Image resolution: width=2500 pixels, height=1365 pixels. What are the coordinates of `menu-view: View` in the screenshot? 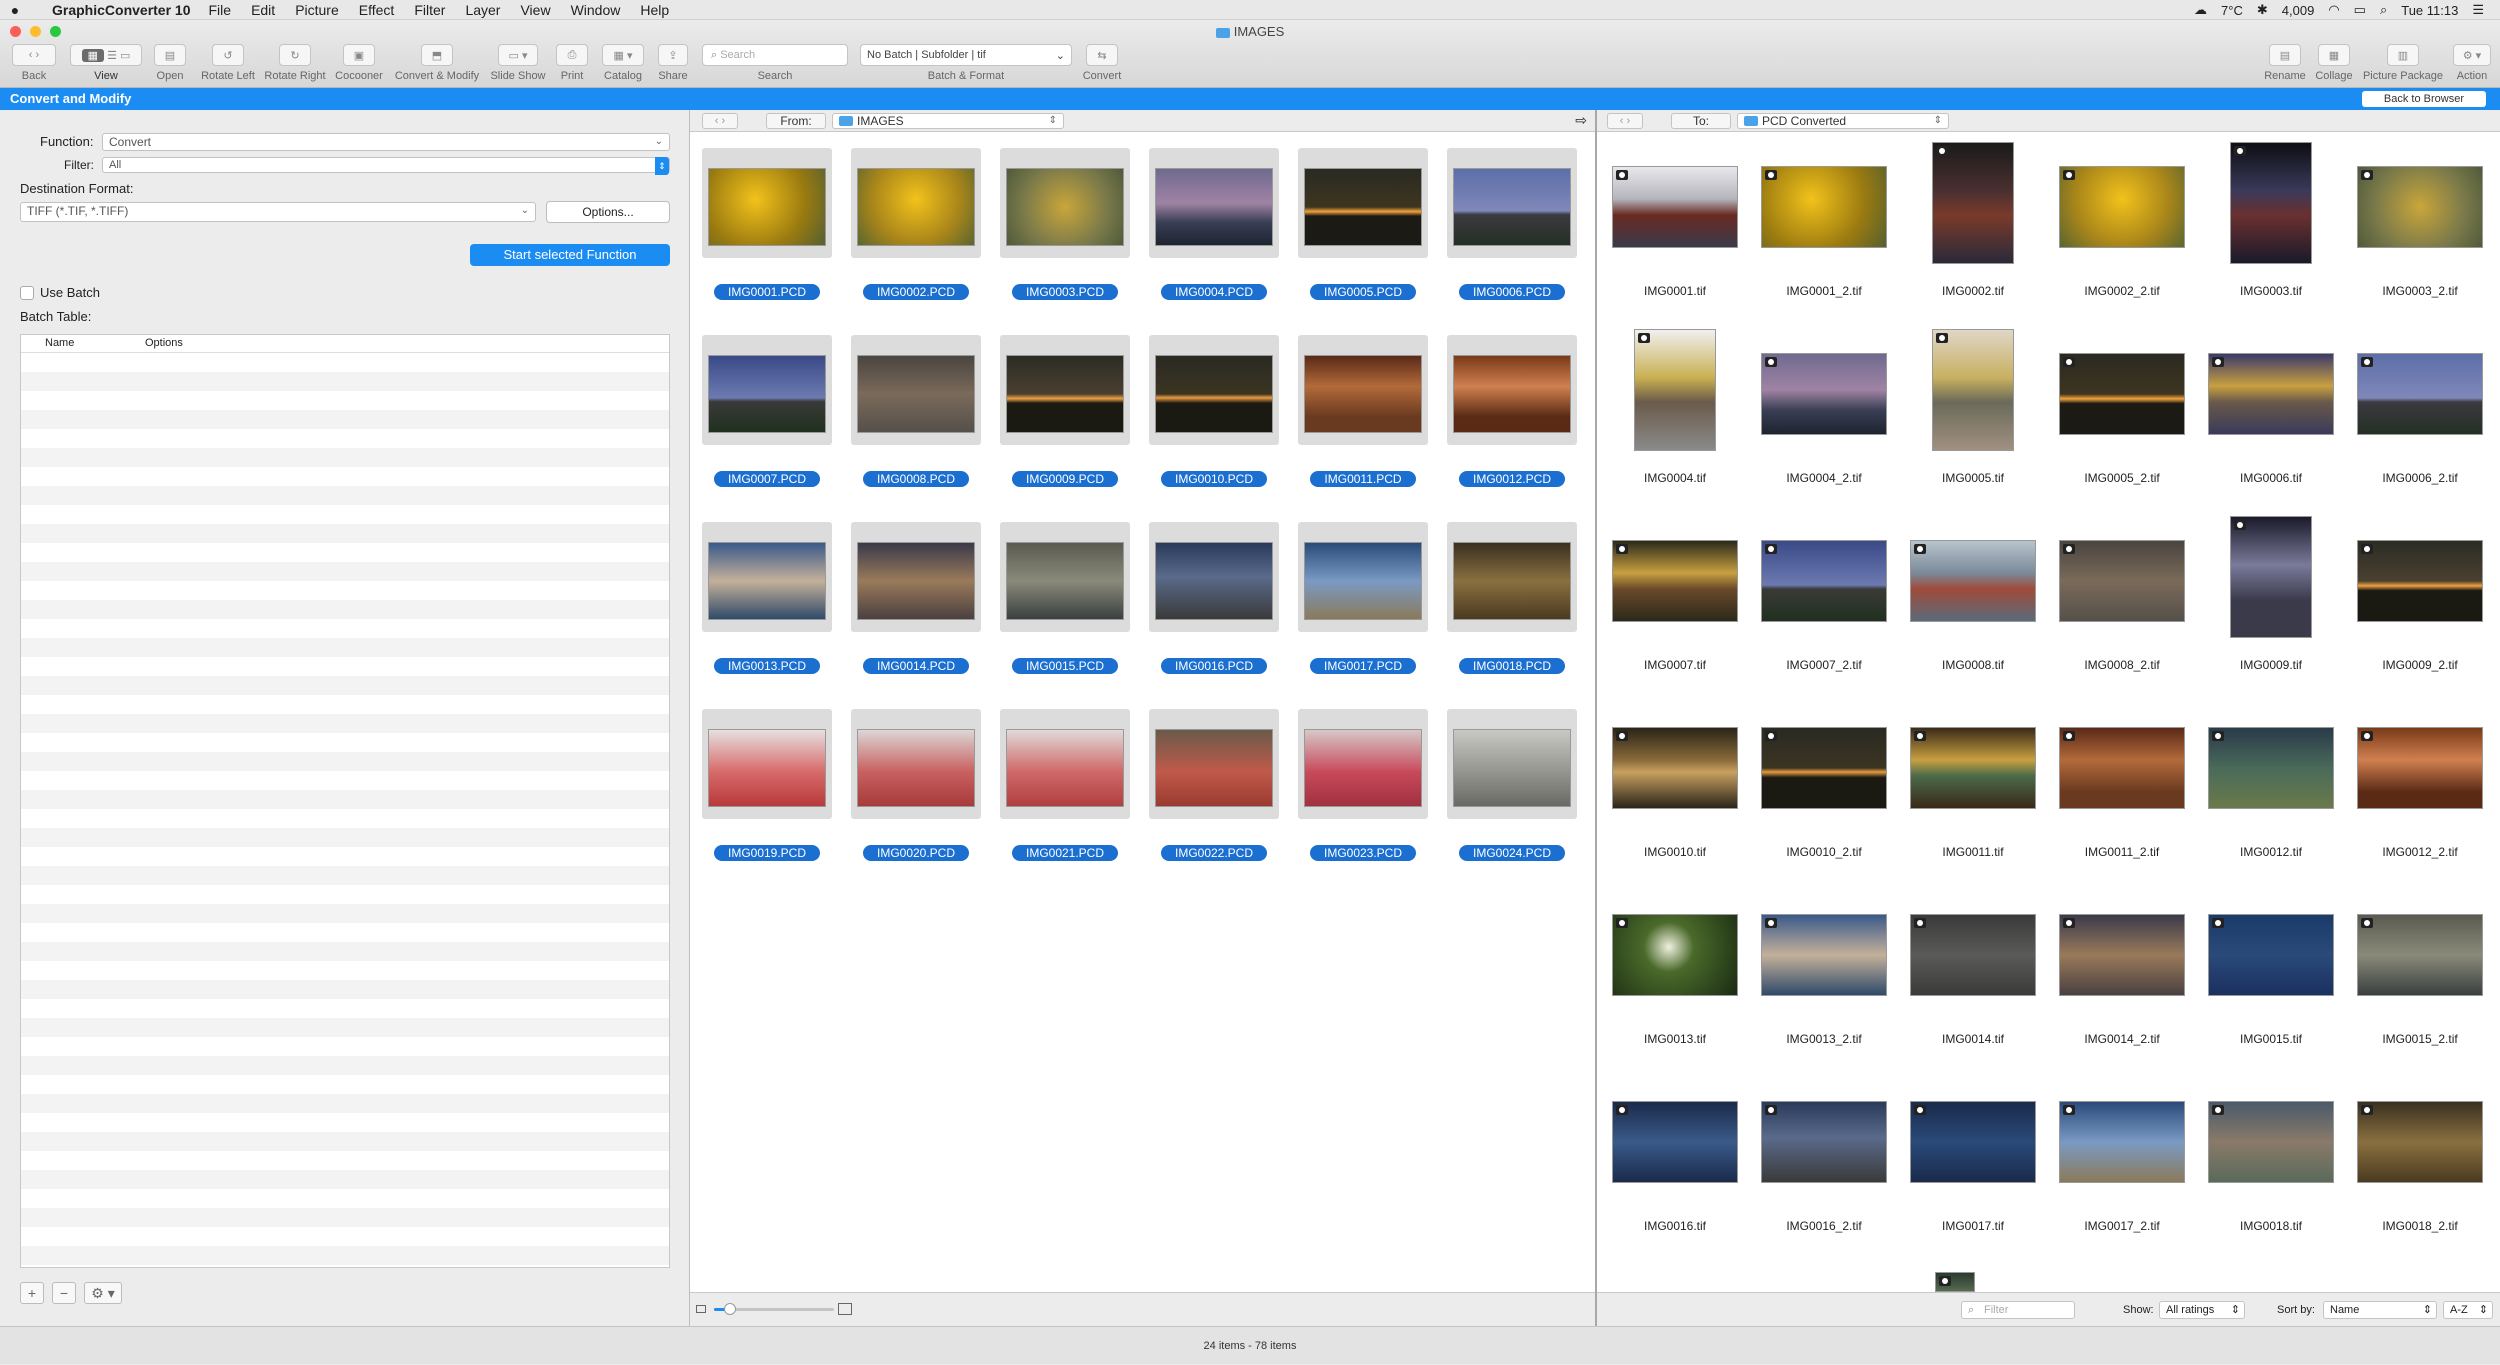 It's located at (535, 10).